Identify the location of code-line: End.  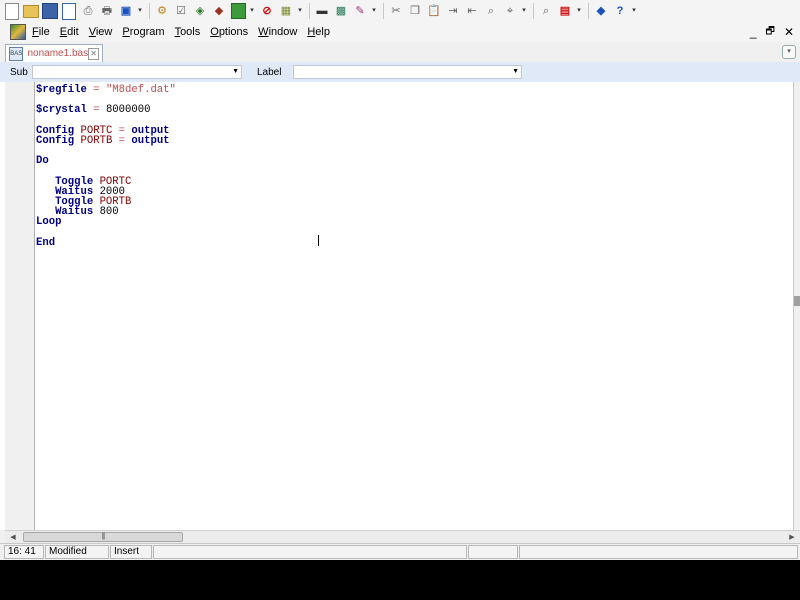
(106, 242).